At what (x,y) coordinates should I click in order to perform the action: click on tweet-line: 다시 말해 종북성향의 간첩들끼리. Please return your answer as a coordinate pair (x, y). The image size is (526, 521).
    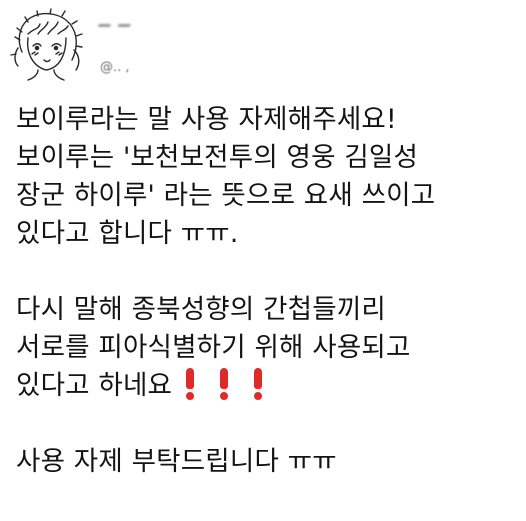
    Looking at the image, I should click on (201, 309).